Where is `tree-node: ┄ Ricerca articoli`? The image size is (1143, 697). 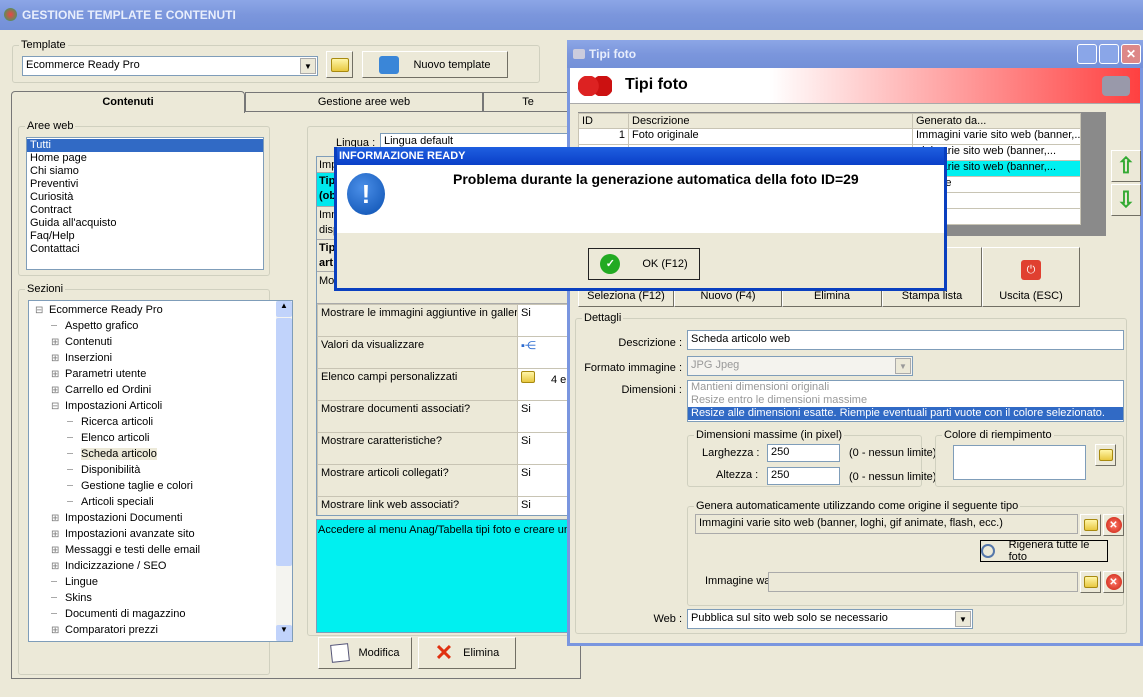 tree-node: ┄ Ricerca articoli is located at coordinates (160, 422).